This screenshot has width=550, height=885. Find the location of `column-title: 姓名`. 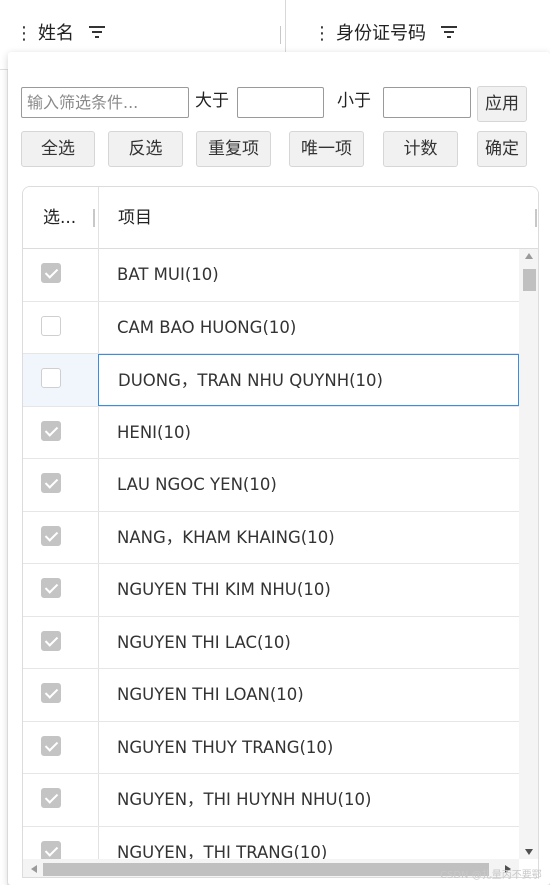

column-title: 姓名 is located at coordinates (56, 33).